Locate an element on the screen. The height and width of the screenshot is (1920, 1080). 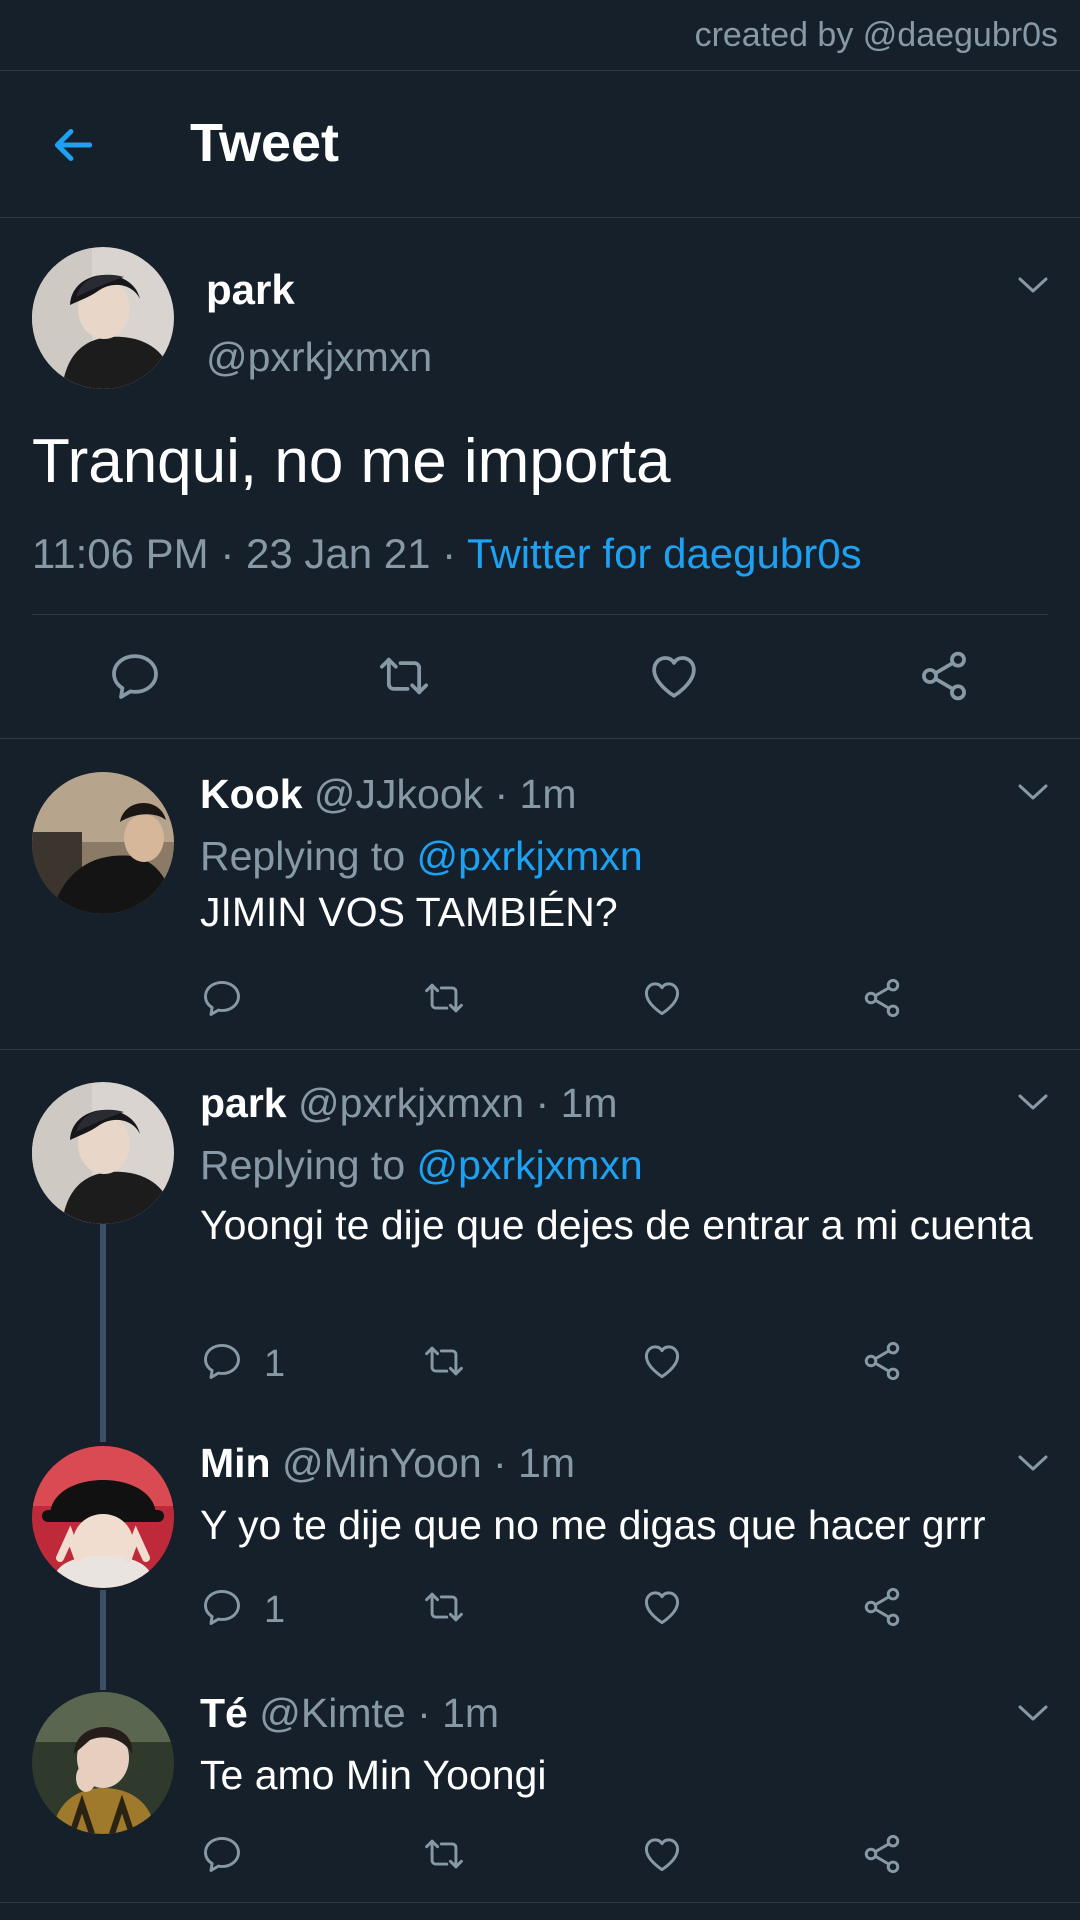
reply-header: Kook @JJkook · 1m is located at coordinates (388, 794).